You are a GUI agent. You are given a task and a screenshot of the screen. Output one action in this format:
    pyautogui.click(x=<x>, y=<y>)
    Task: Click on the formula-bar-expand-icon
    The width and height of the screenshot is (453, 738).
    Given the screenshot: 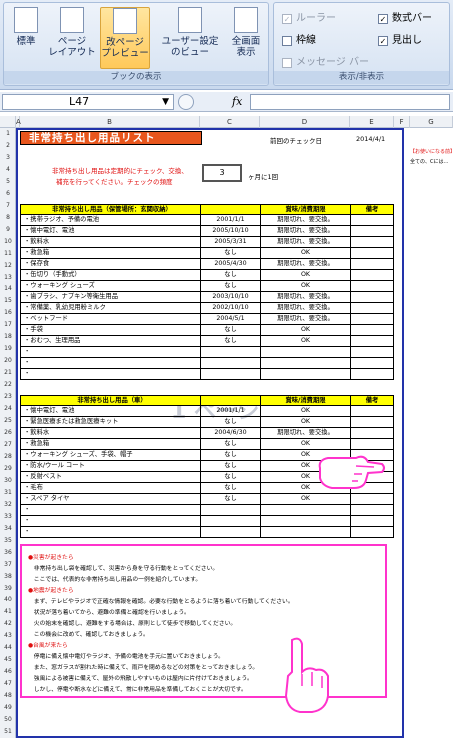 What is the action you would take?
    pyautogui.click(x=186, y=102)
    